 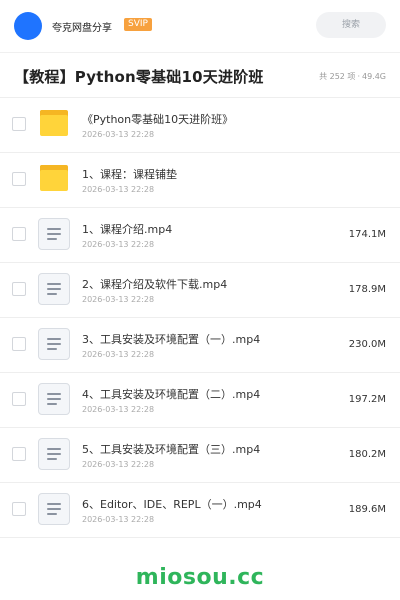 What do you see at coordinates (127, 229) in the screenshot?
I see `item-name: 1、课程介绍.mp4` at bounding box center [127, 229].